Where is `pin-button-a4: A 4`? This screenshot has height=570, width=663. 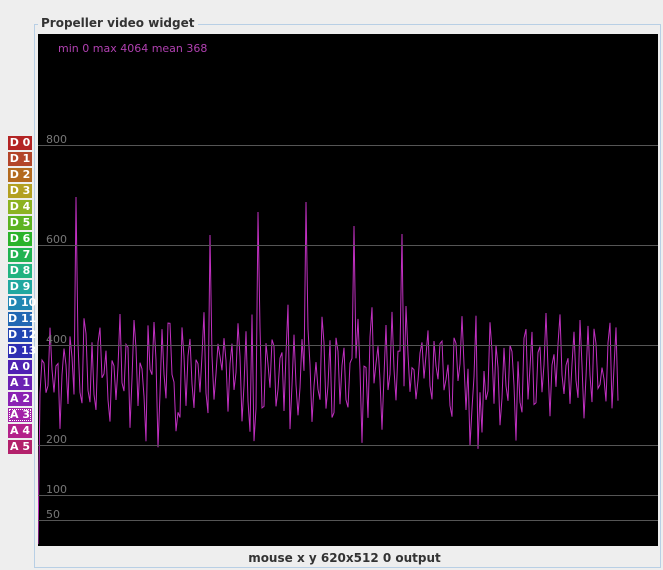
pin-button-a4: A 4 is located at coordinates (20, 431).